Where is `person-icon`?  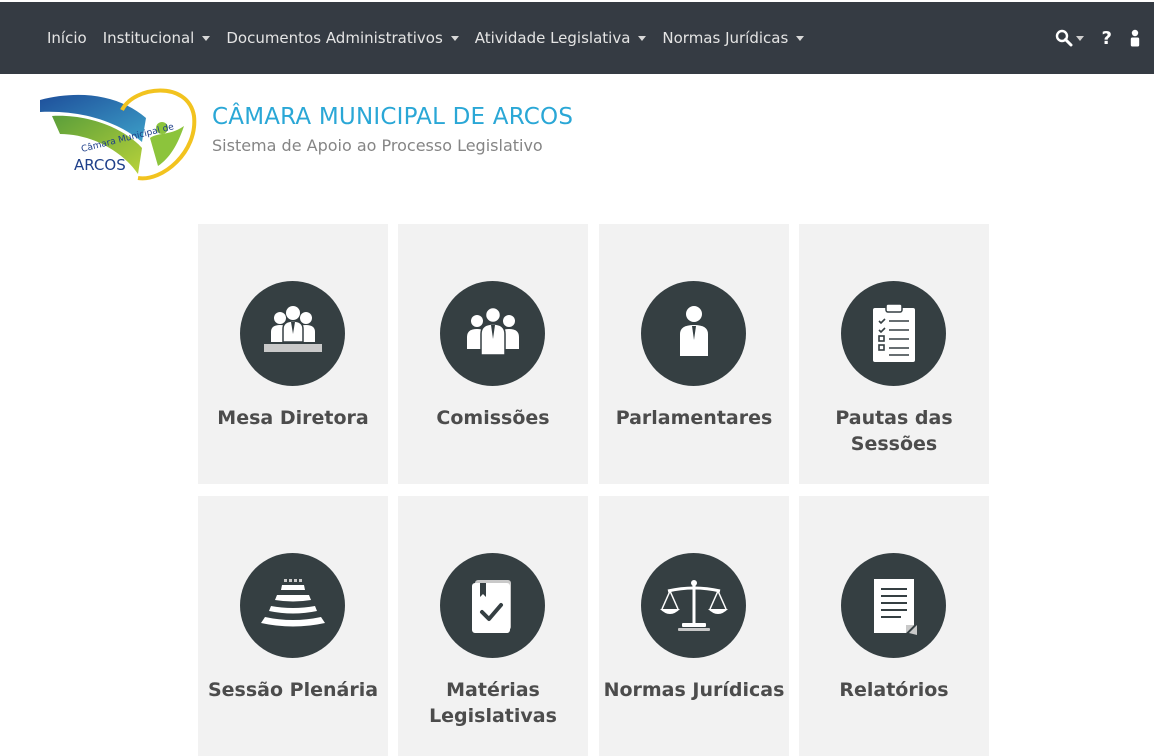
person-icon is located at coordinates (693, 330).